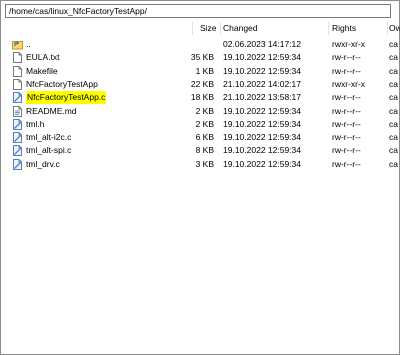 This screenshot has height=355, width=400. Describe the element at coordinates (42, 70) in the screenshot. I see `file-name: Makefile` at that location.